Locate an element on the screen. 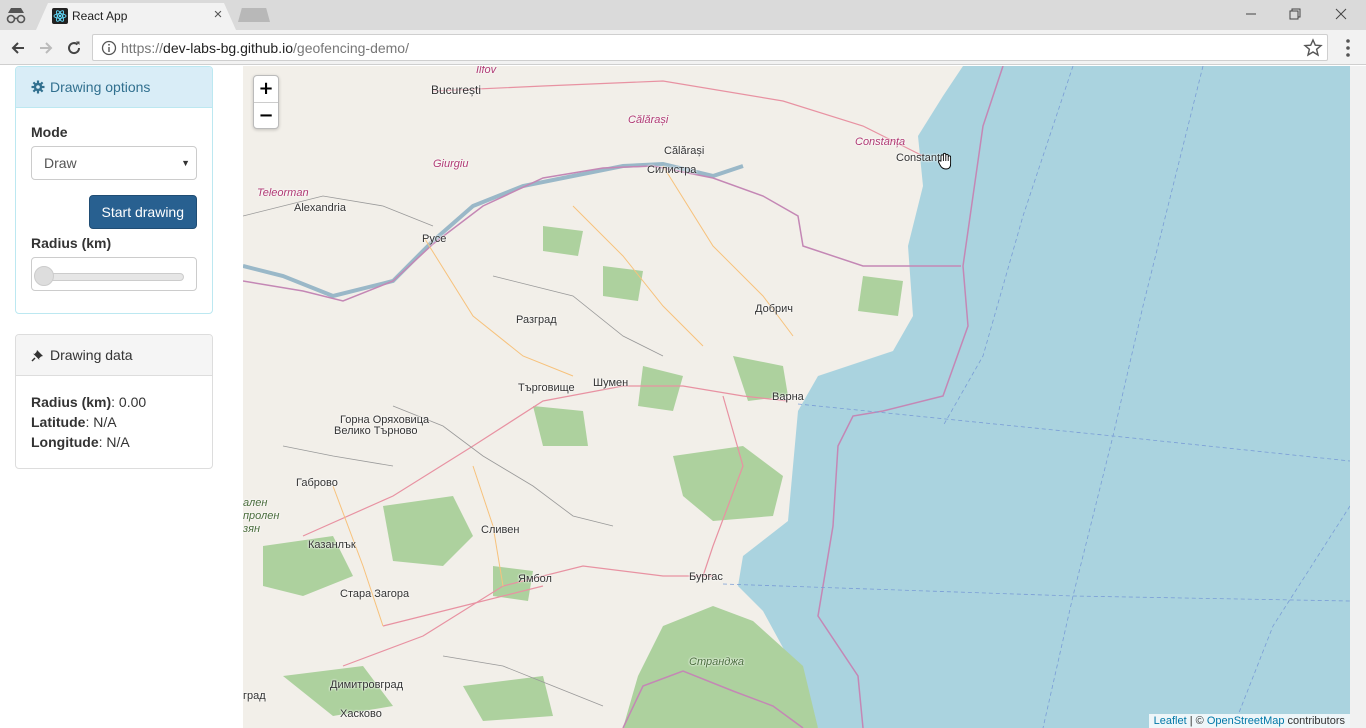  place-edge-3: зян is located at coordinates (252, 529).